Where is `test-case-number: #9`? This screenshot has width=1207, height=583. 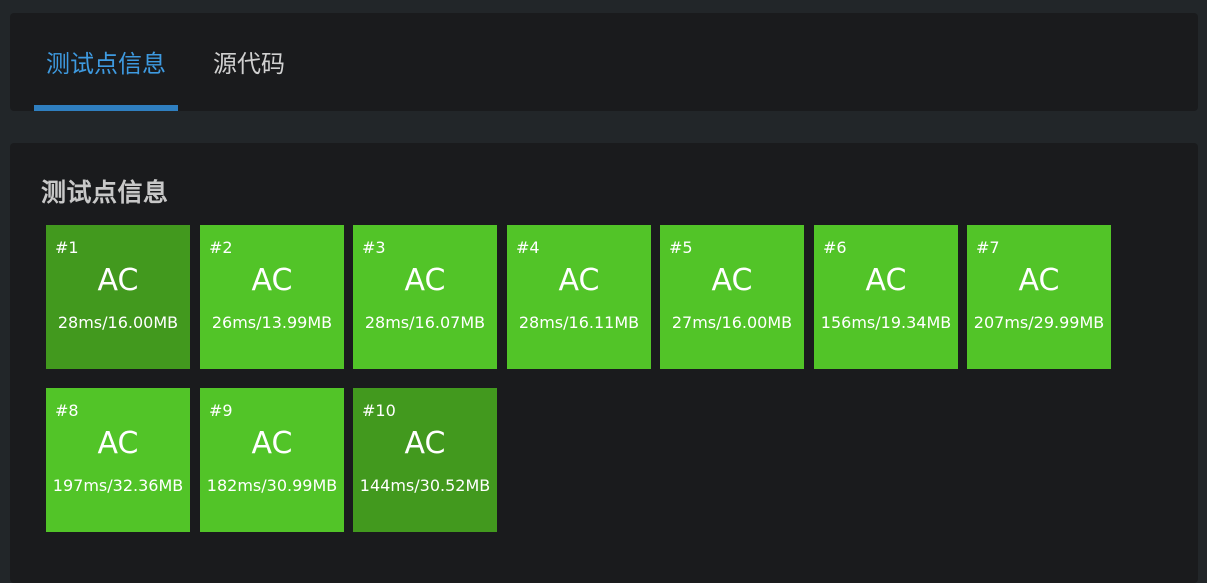 test-case-number: #9 is located at coordinates (221, 410).